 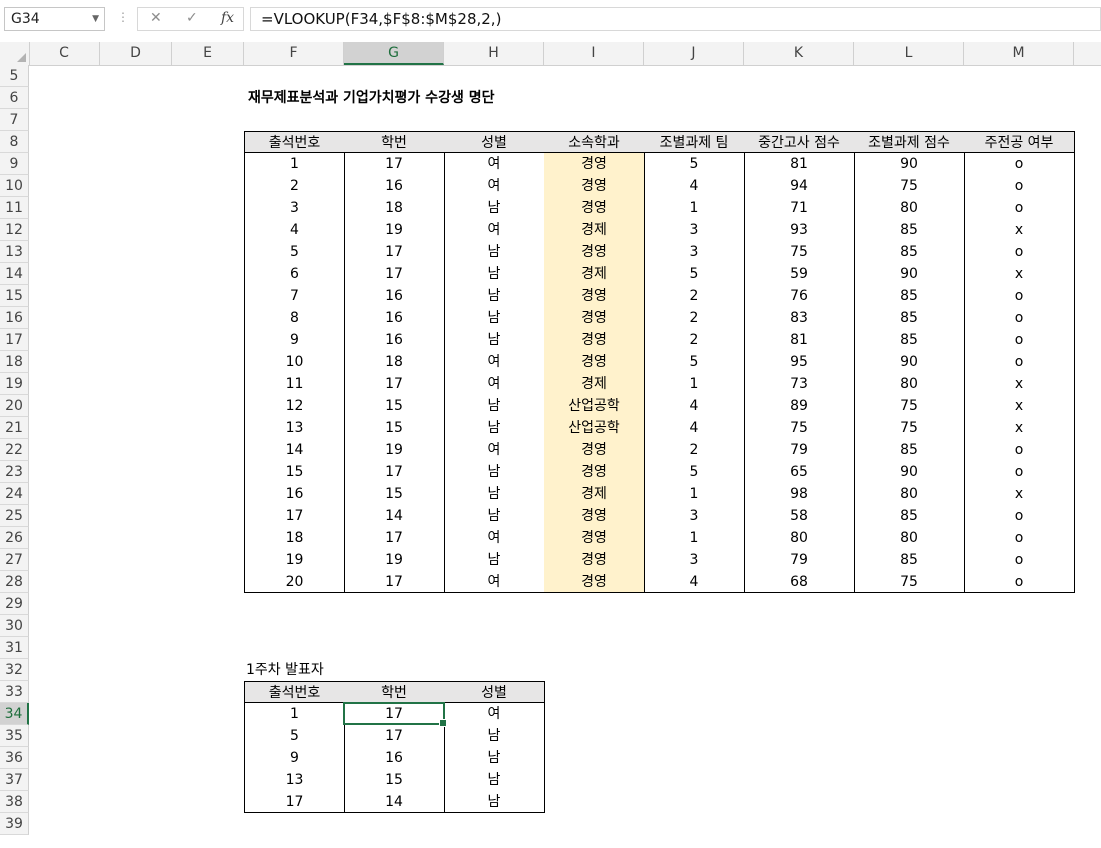 I want to click on column-header-partial, so click(x=1087, y=53).